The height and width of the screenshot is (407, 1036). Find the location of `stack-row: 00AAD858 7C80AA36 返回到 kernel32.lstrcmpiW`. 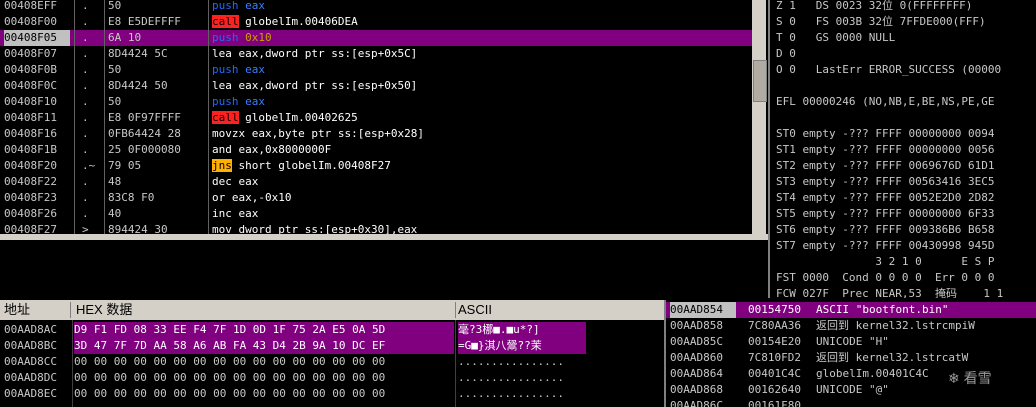

stack-row: 00AAD858 7C80AA36 返回到 kernel32.lstrcmpiW is located at coordinates (851, 326).